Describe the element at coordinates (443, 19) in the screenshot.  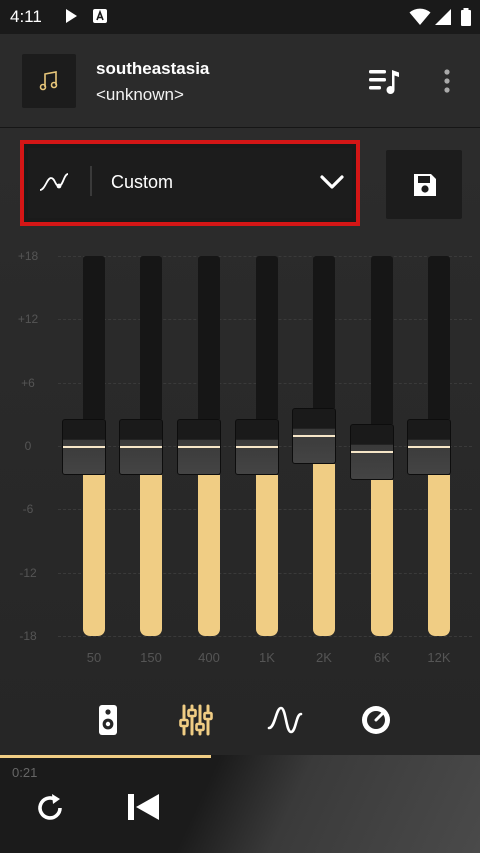
I see `signal-icon` at that location.